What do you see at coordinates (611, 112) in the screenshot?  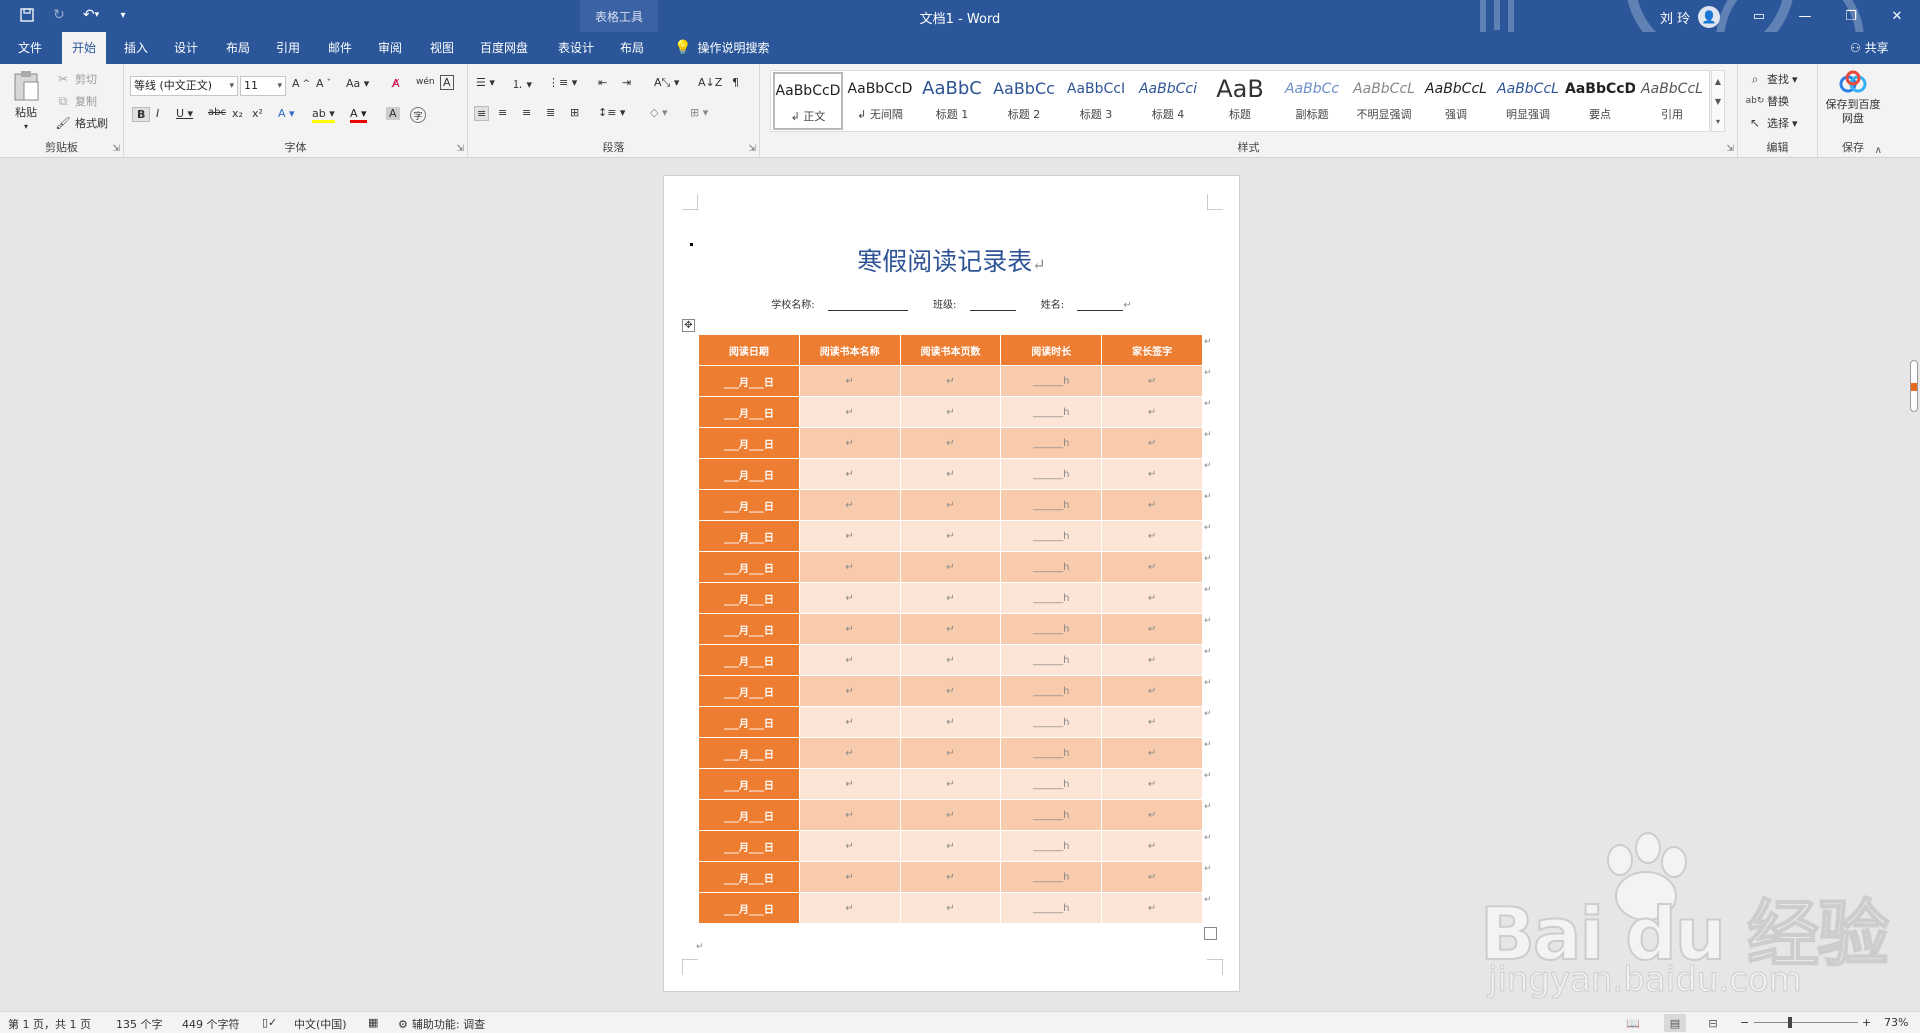 I see `line-spacing-icon: ↕≡ ▾` at bounding box center [611, 112].